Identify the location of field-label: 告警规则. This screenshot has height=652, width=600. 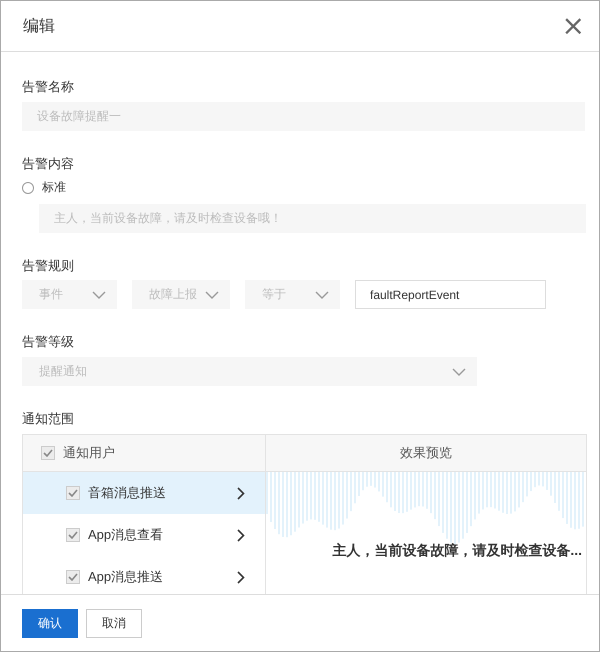
(48, 266).